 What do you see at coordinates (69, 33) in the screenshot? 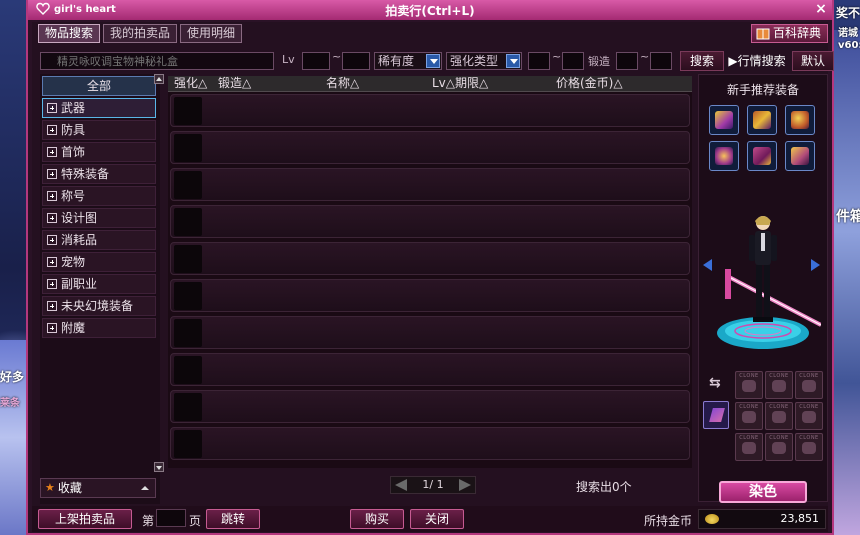
I see `tab-item-search: 物品搜索` at bounding box center [69, 33].